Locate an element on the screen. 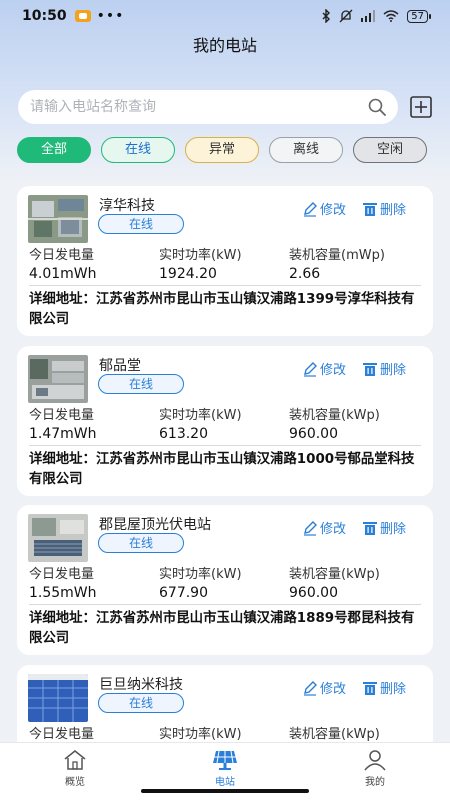 The width and height of the screenshot is (450, 800). nav-stations-label: 电站 is located at coordinates (225, 782).